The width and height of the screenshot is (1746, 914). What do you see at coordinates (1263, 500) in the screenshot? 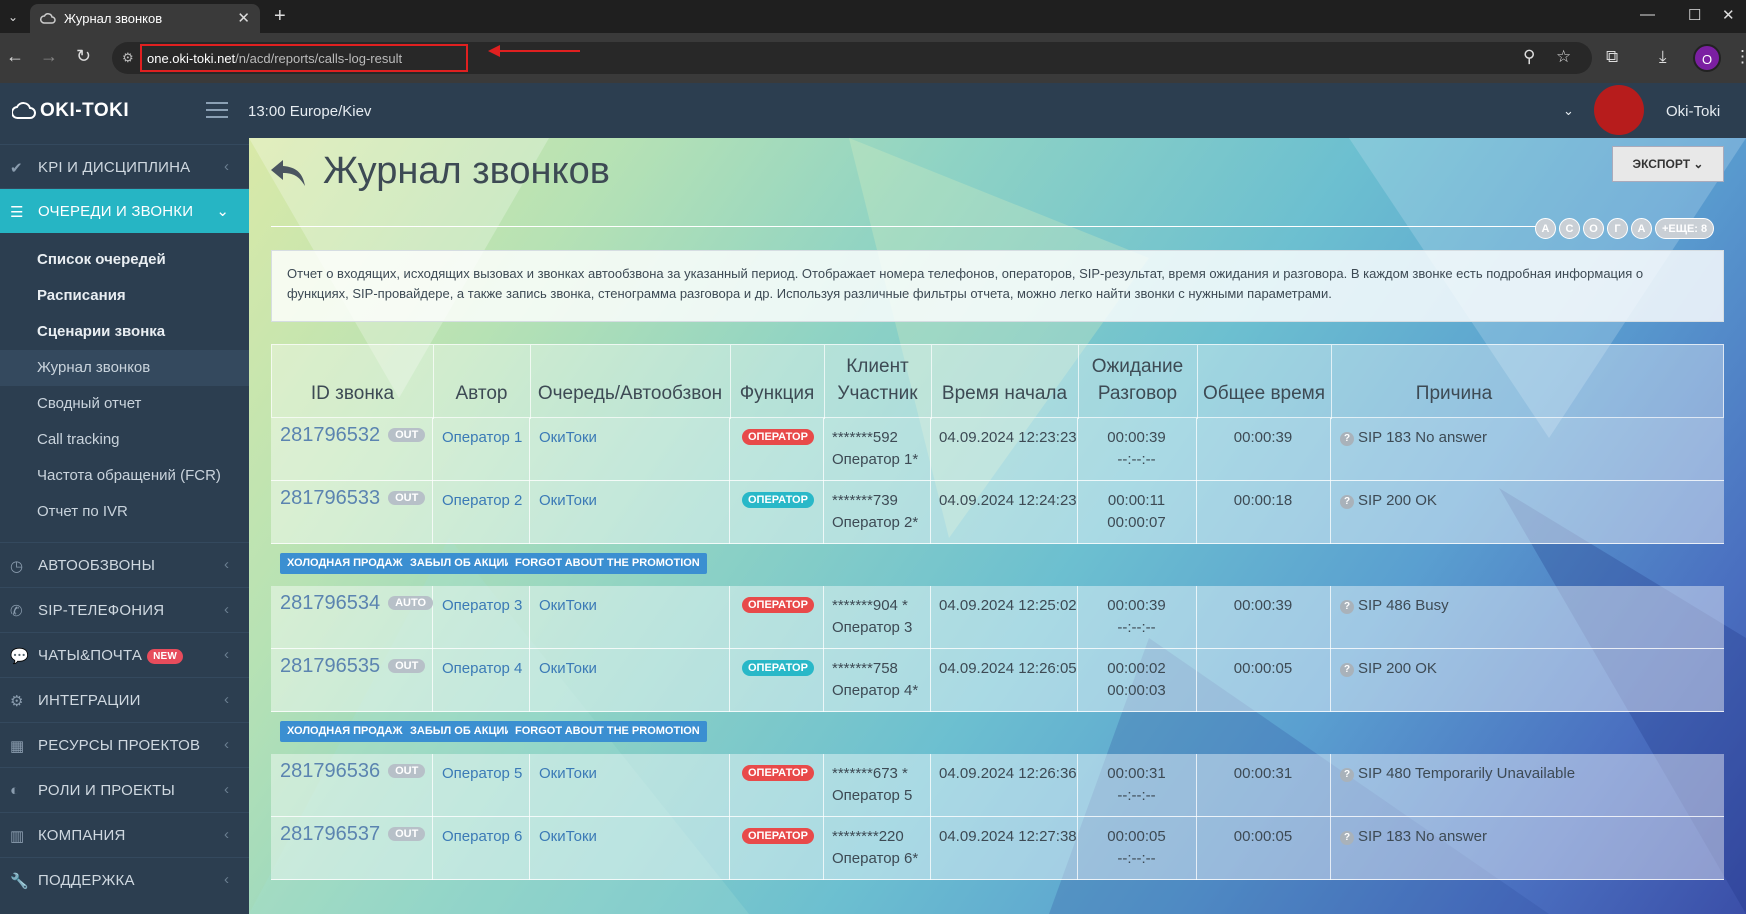
I see `total-time-cell: 00:00:18` at bounding box center [1263, 500].